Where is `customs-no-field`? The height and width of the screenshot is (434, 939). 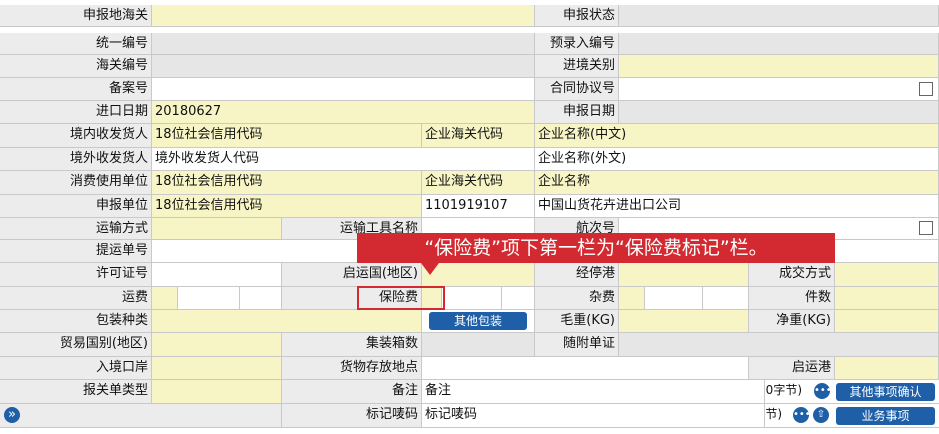 customs-no-field is located at coordinates (343, 66).